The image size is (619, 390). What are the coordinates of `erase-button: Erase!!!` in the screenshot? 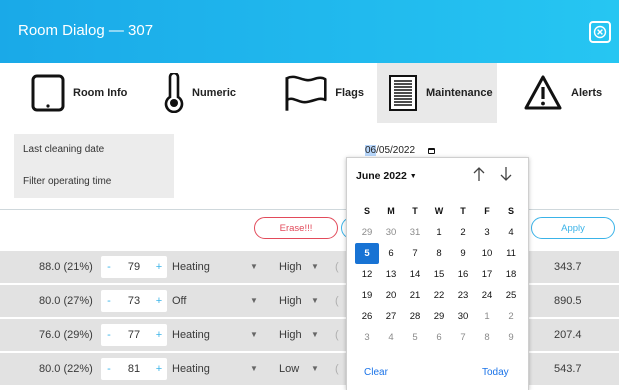 It's located at (296, 228).